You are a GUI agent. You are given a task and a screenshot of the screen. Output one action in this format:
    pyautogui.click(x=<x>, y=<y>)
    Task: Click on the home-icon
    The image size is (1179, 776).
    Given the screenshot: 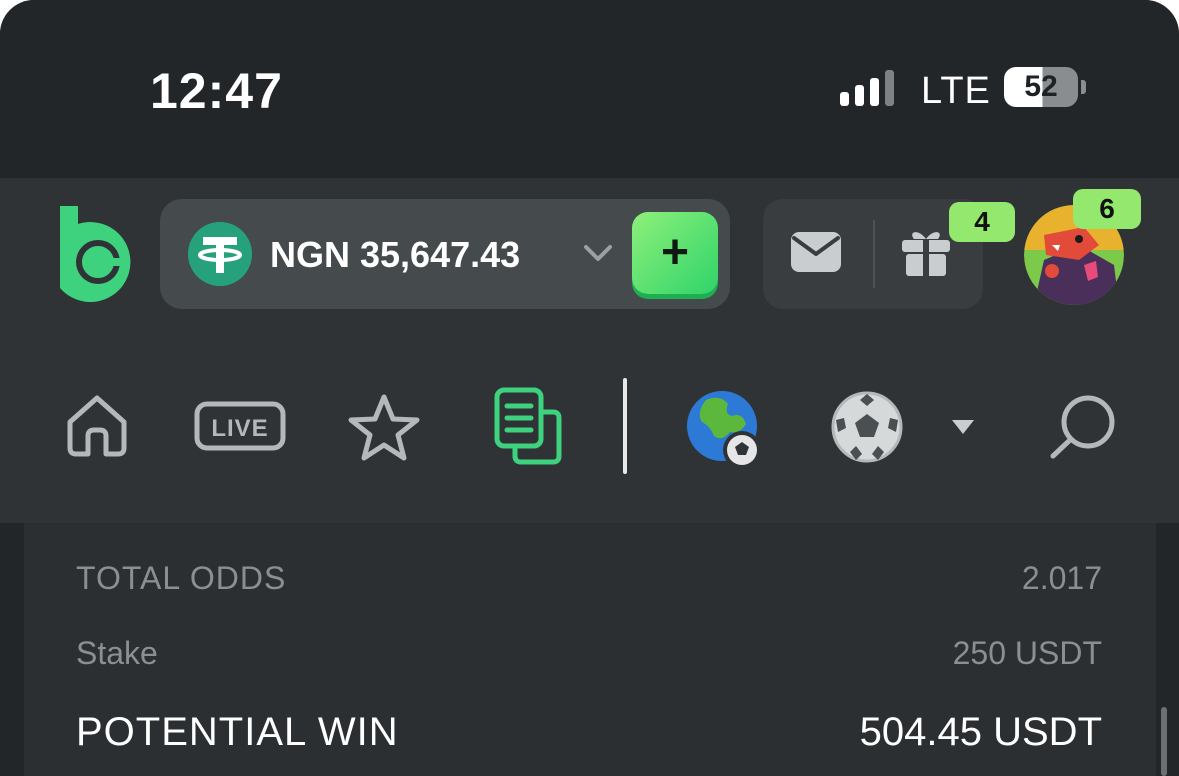 What is the action you would take?
    pyautogui.click(x=97, y=425)
    